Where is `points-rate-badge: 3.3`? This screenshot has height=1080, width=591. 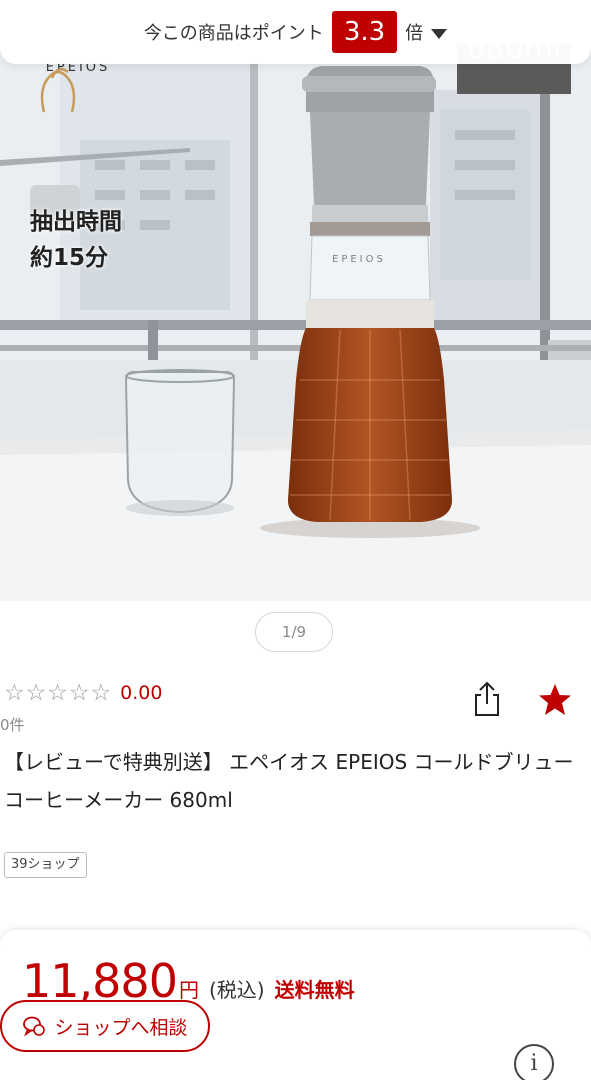
points-rate-badge: 3.3 is located at coordinates (364, 32).